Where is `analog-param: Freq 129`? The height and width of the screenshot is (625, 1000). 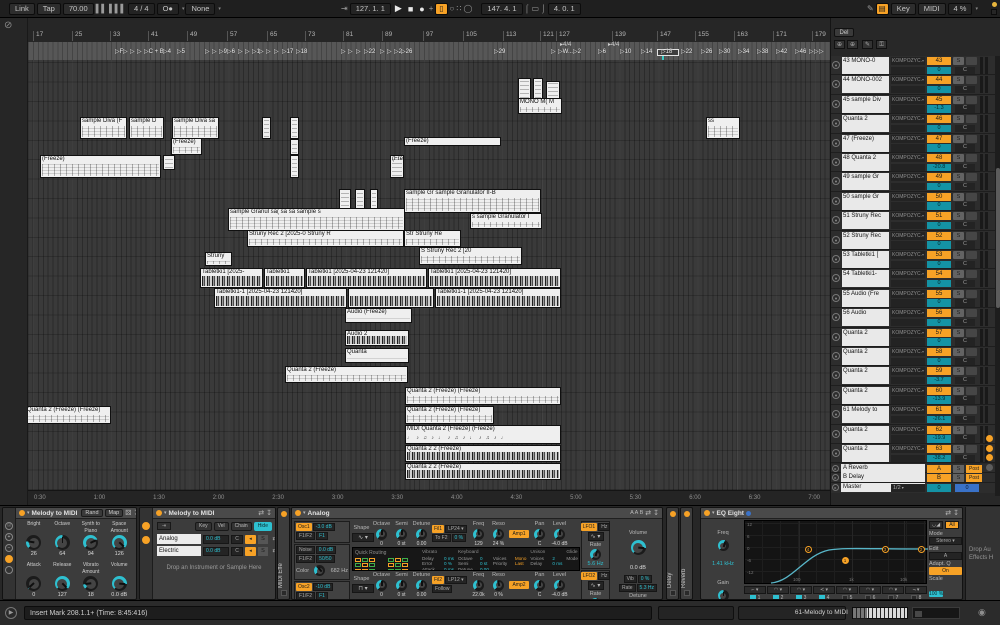 analog-param: Freq 129 is located at coordinates (478, 534).